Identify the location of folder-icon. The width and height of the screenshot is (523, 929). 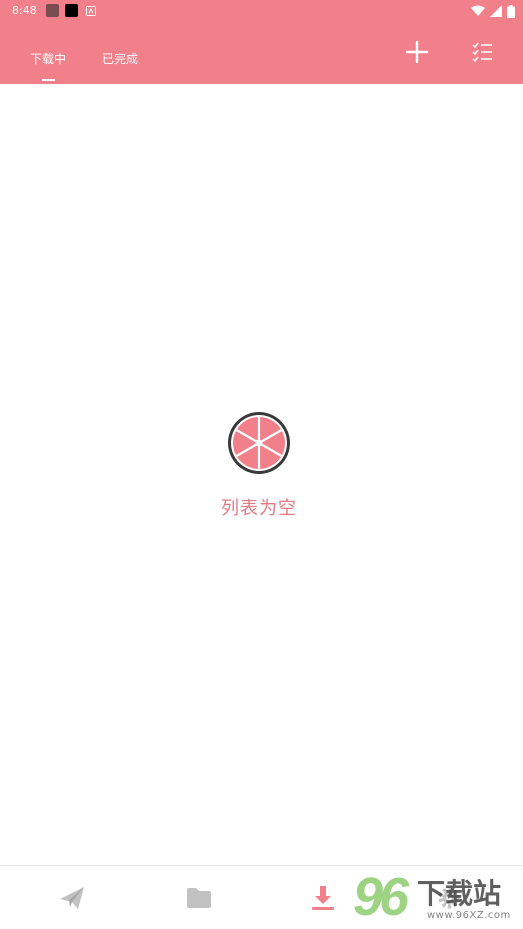
(199, 898).